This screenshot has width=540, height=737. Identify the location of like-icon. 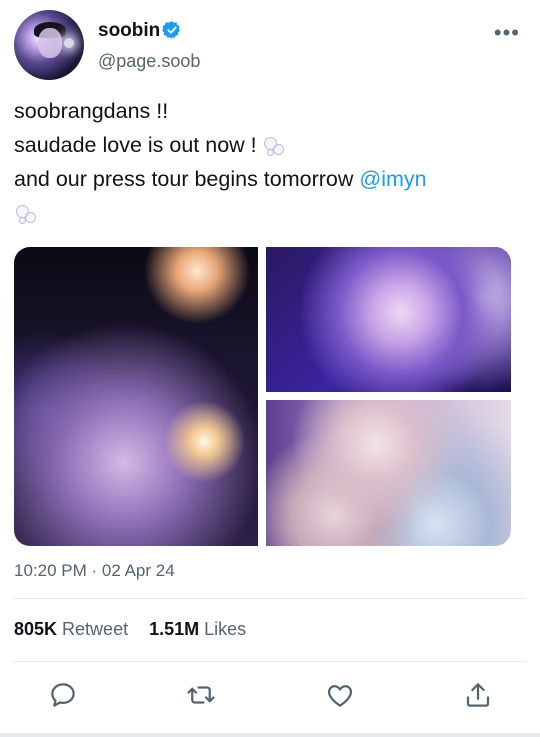
(340, 695).